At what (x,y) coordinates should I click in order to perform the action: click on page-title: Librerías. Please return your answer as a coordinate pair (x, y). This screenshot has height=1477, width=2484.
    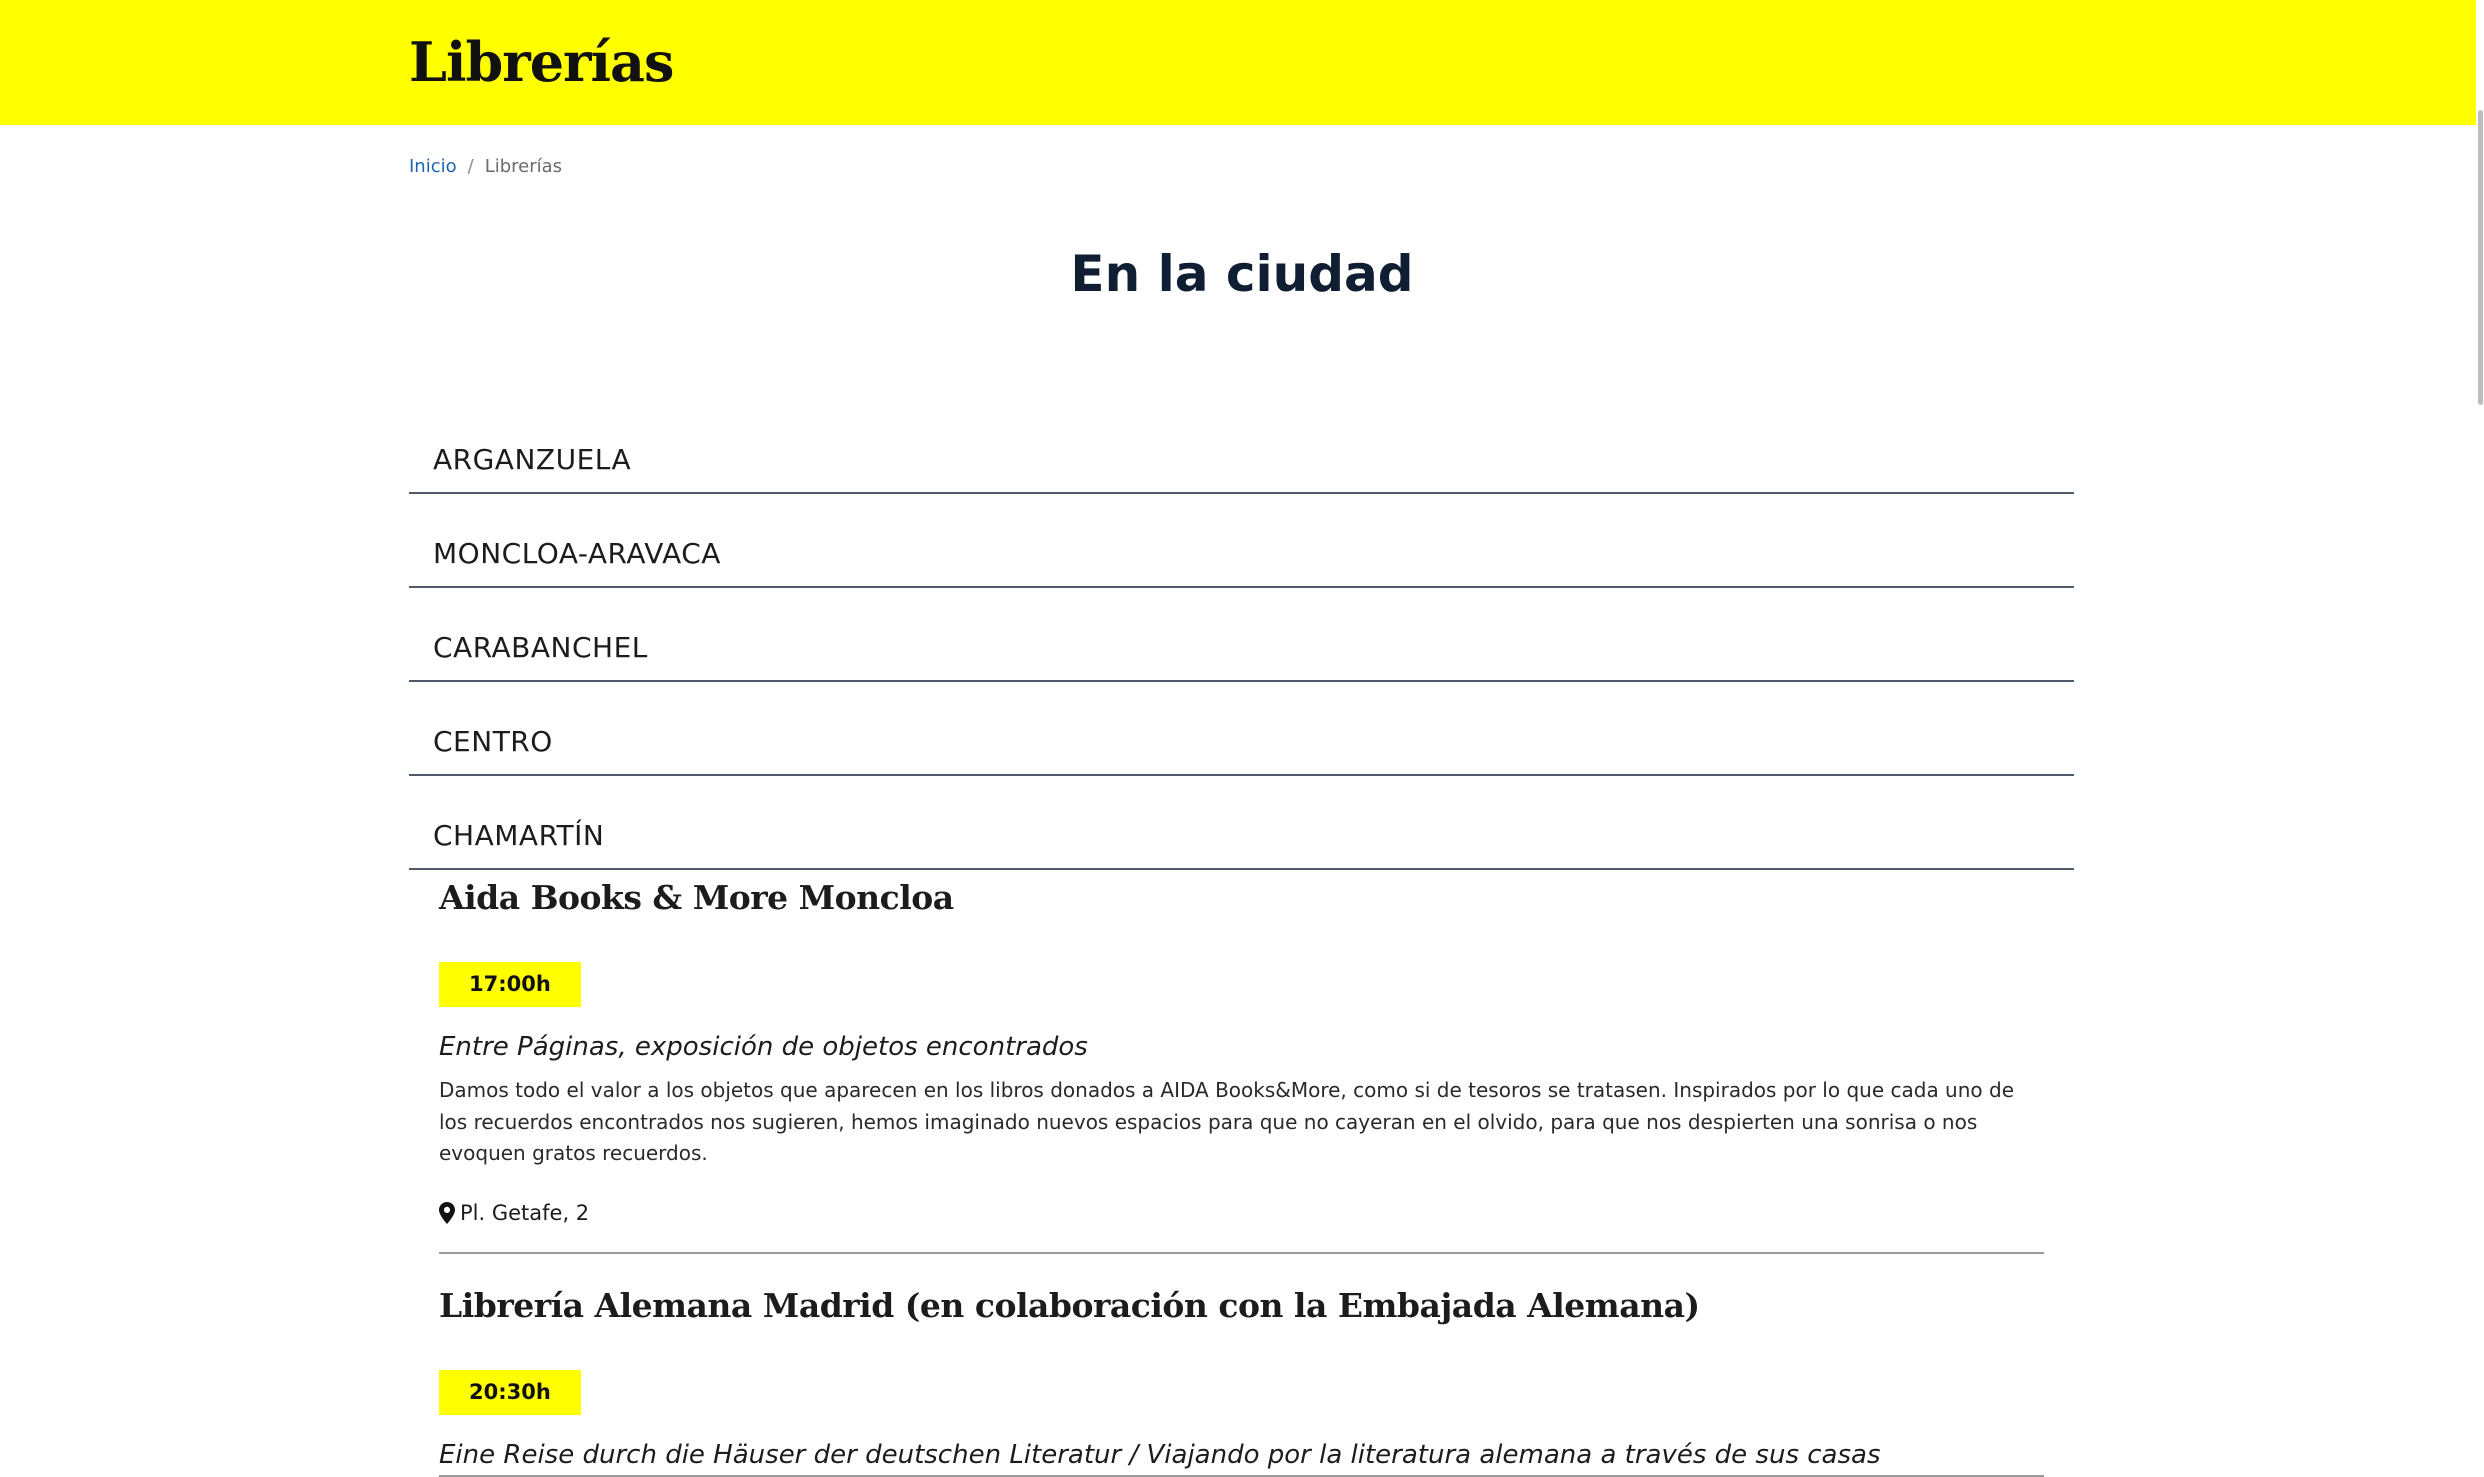
    Looking at the image, I should click on (541, 62).